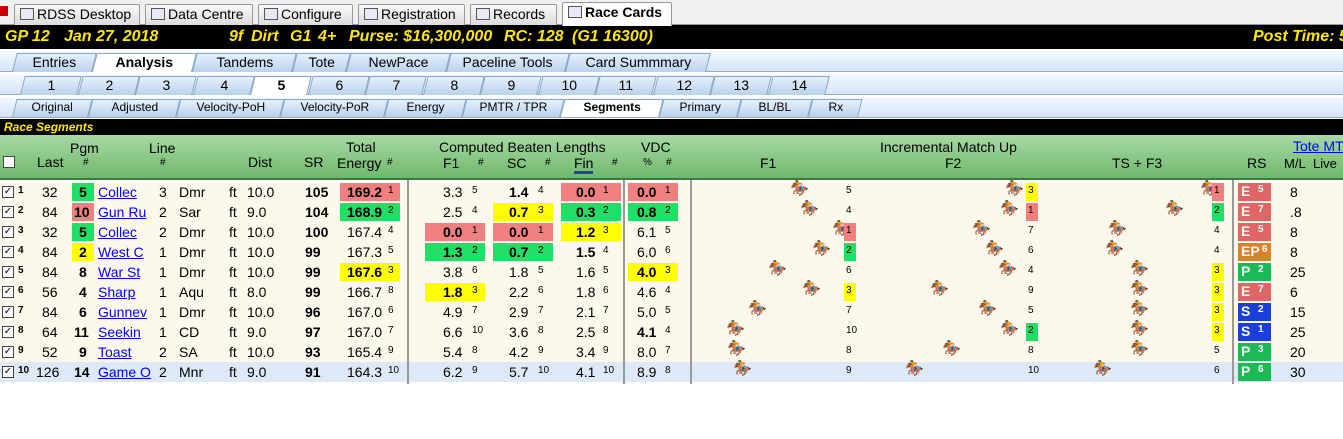 The width and height of the screenshot is (1343, 439). Describe the element at coordinates (116, 292) in the screenshot. I see `horse-name-link: Sharp` at that location.